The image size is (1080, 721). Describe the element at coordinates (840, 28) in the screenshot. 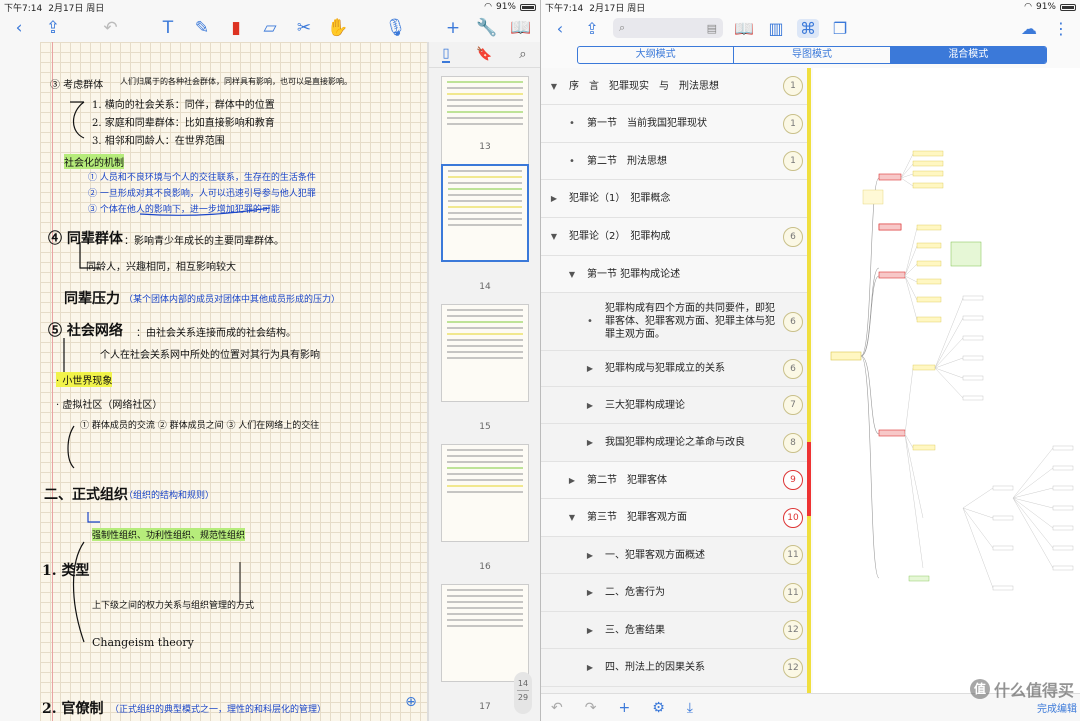

I see `tabs-icon: ❐` at that location.